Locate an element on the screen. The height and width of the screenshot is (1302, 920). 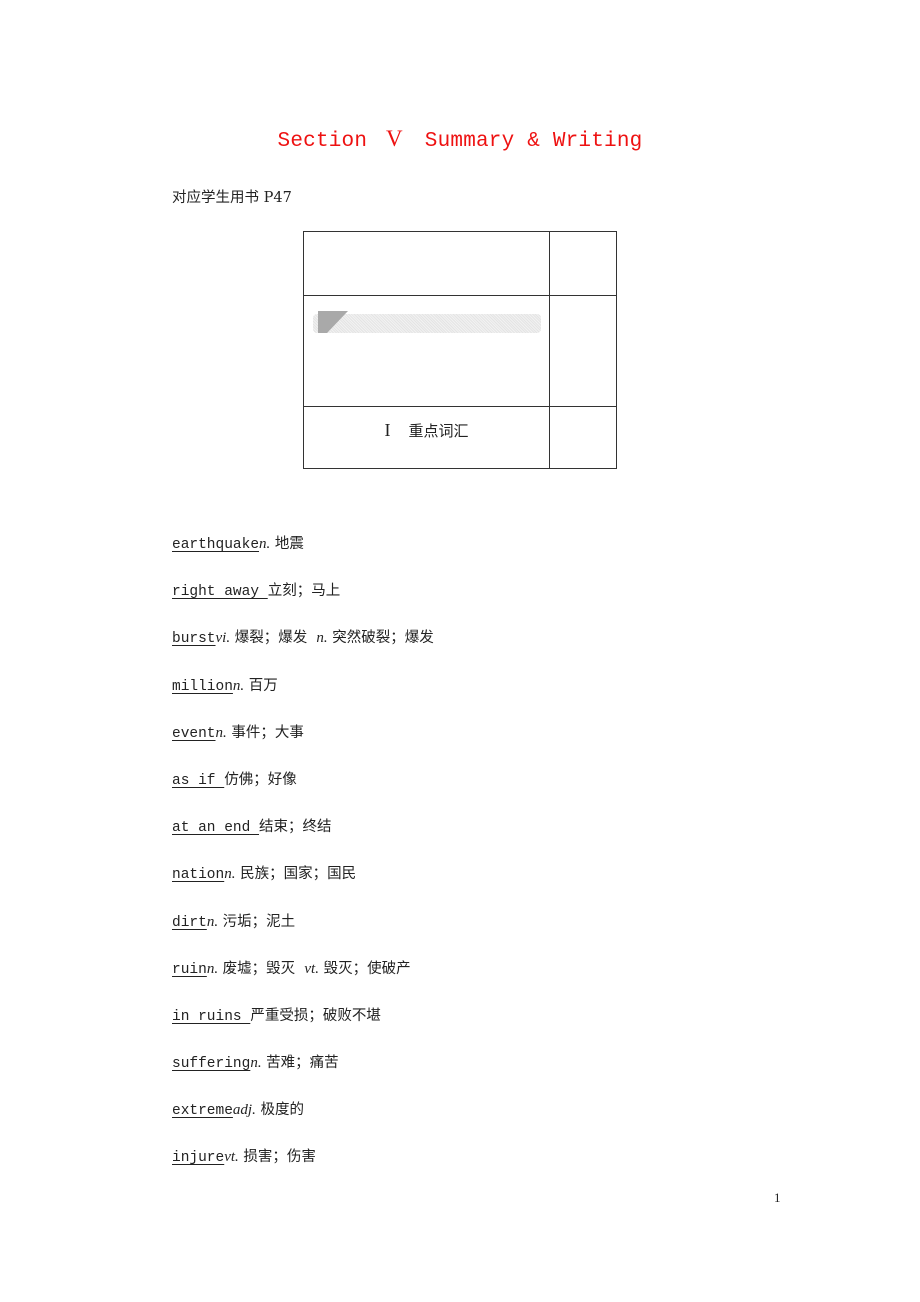
vocab-item: at an end 结束；终结 is located at coordinates (303, 838).